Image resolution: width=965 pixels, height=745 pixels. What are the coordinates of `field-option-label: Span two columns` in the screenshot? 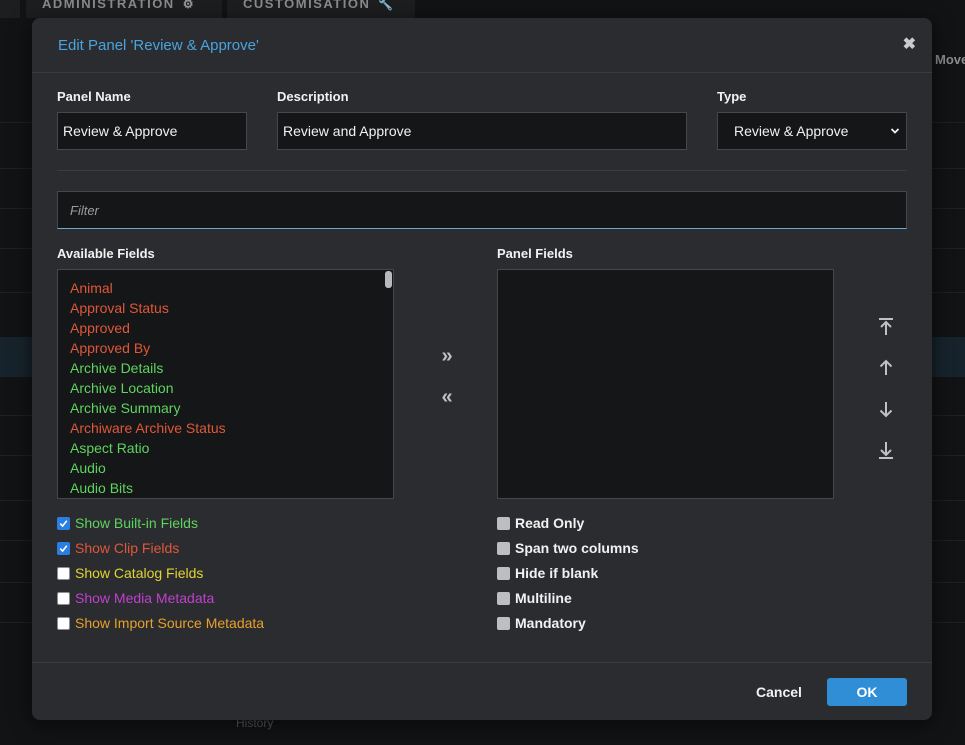 It's located at (577, 548).